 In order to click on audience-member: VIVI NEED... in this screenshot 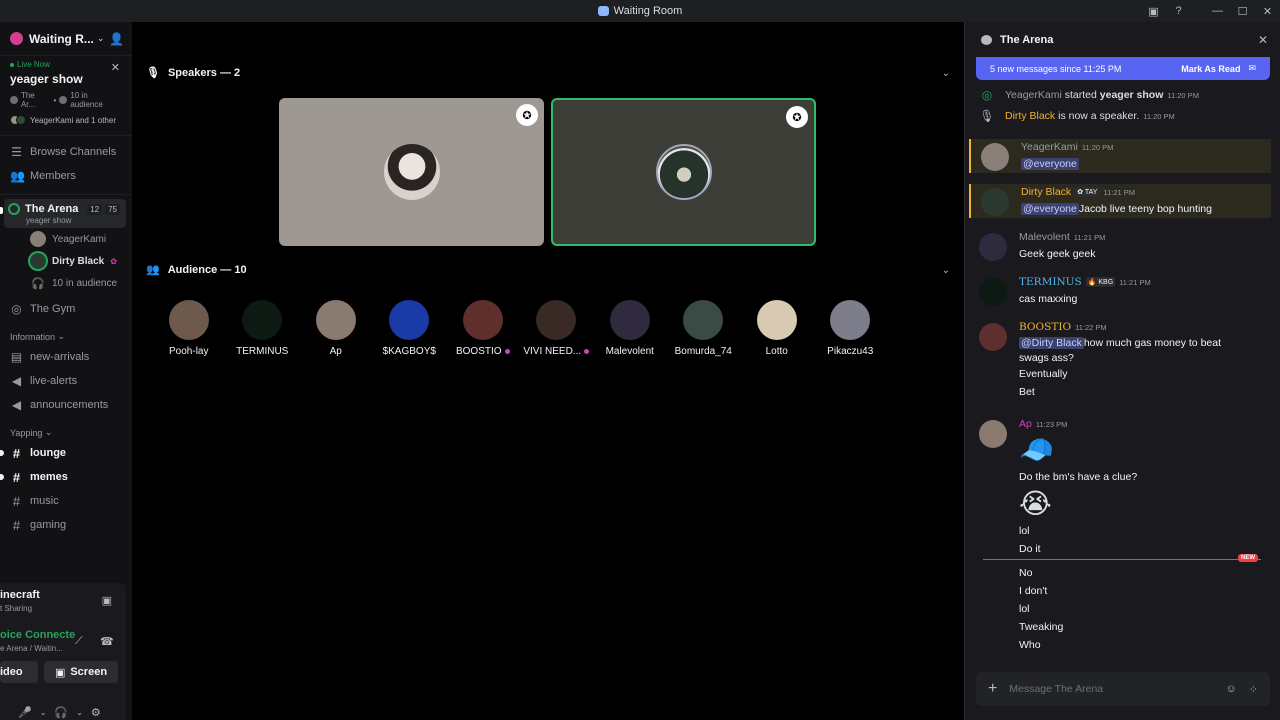, I will do `click(557, 328)`.